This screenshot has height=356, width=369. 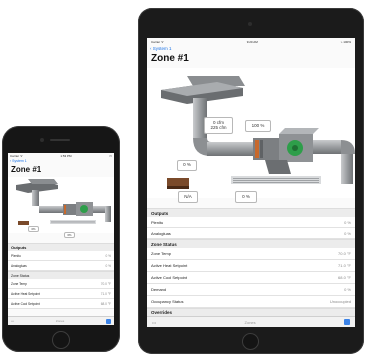 I want to click on phone-heat-badge: 0%, so click(x=33, y=229).